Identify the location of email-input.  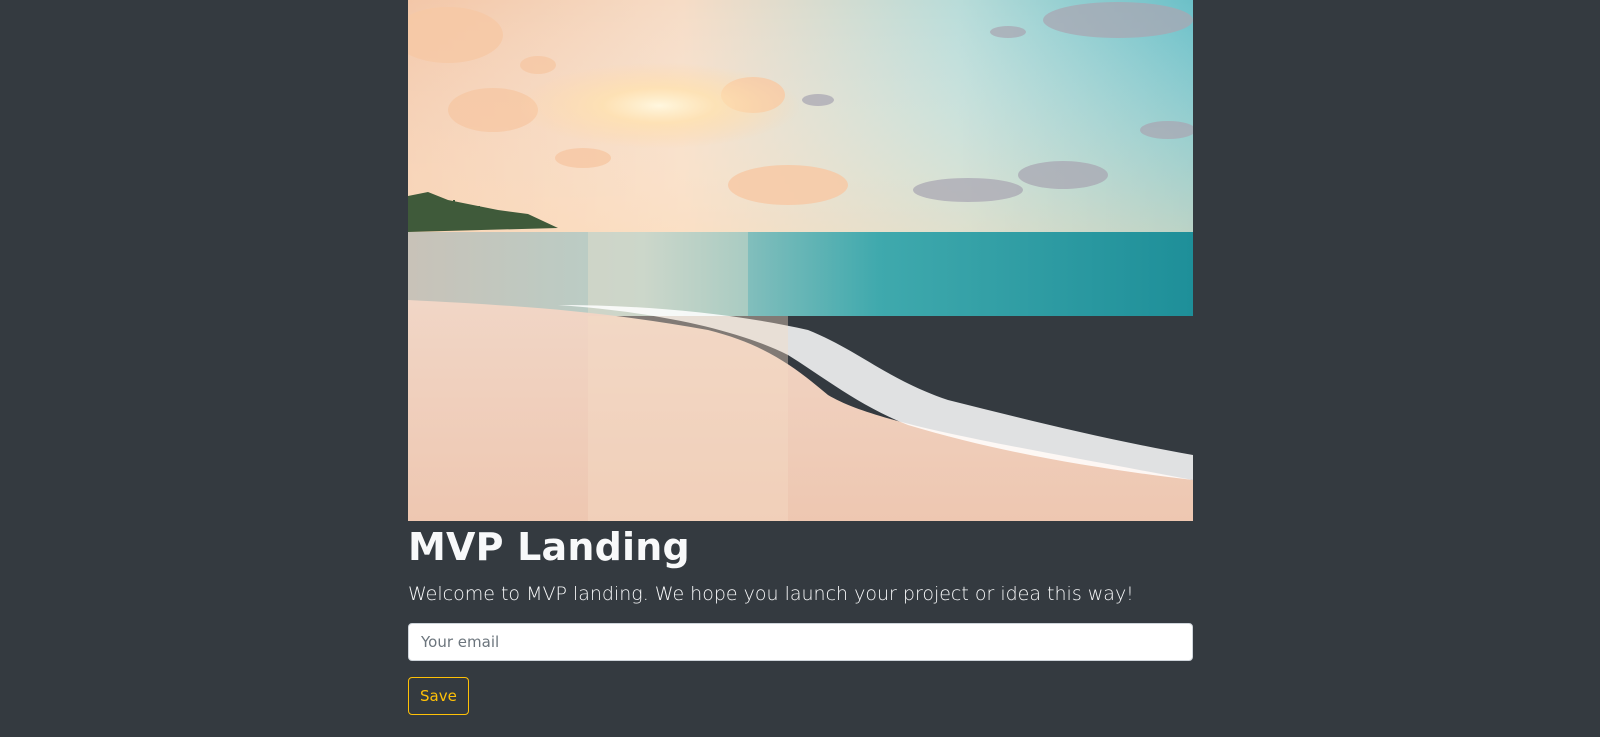
(800, 642).